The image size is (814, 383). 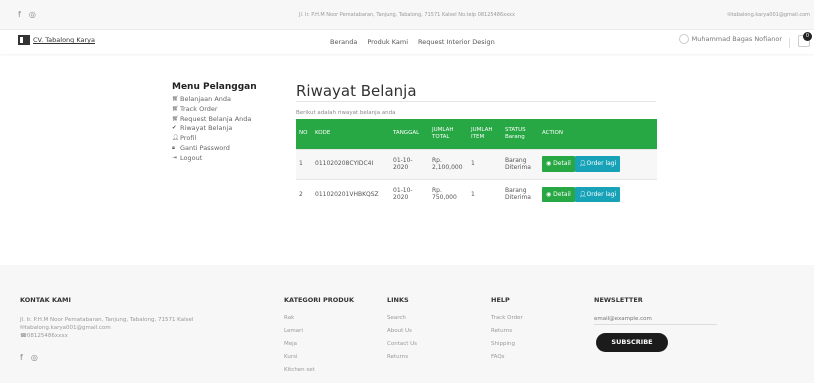 What do you see at coordinates (319, 318) in the screenshot?
I see `footer-link-rak: Rak` at bounding box center [319, 318].